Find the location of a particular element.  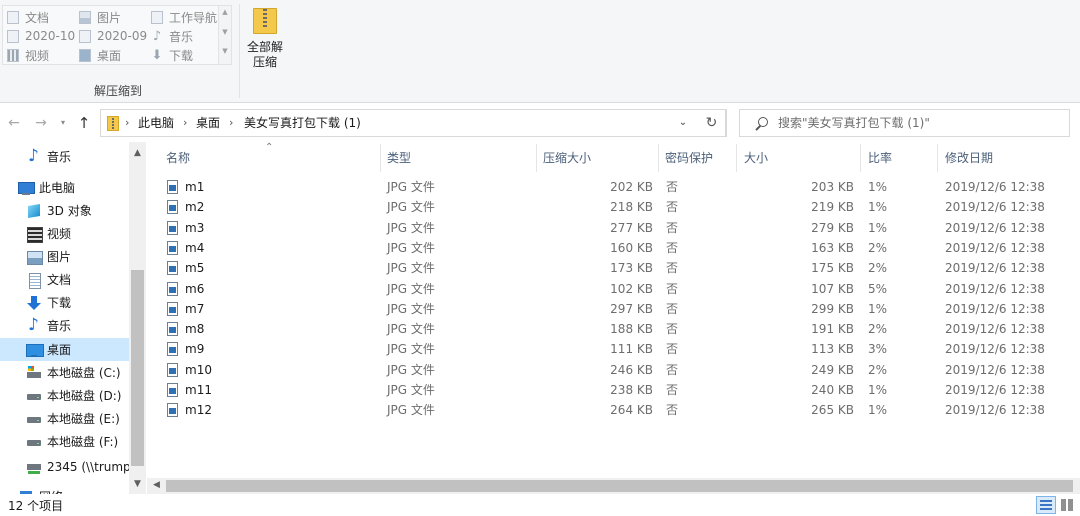

nav-item-downloads: 下载 is located at coordinates (65, 302).